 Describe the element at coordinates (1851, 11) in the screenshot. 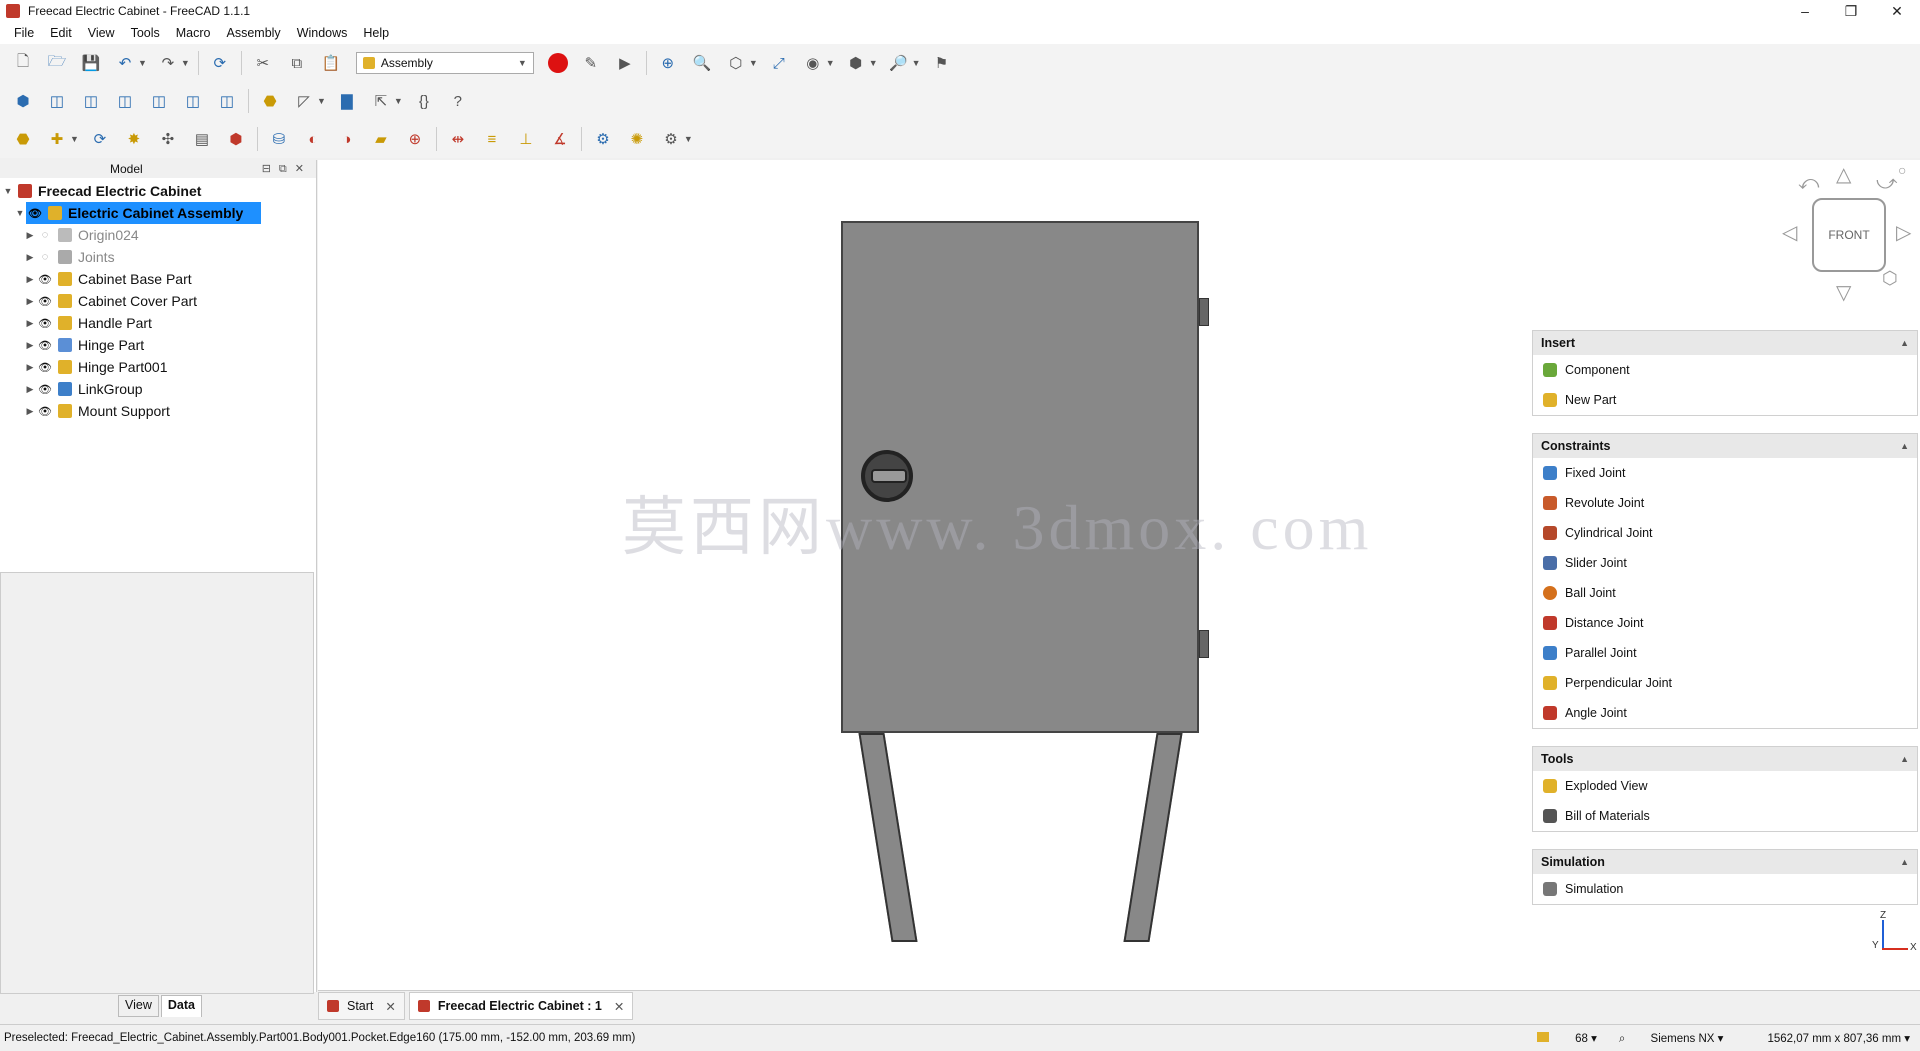

I see `restore-button: ❐` at that location.